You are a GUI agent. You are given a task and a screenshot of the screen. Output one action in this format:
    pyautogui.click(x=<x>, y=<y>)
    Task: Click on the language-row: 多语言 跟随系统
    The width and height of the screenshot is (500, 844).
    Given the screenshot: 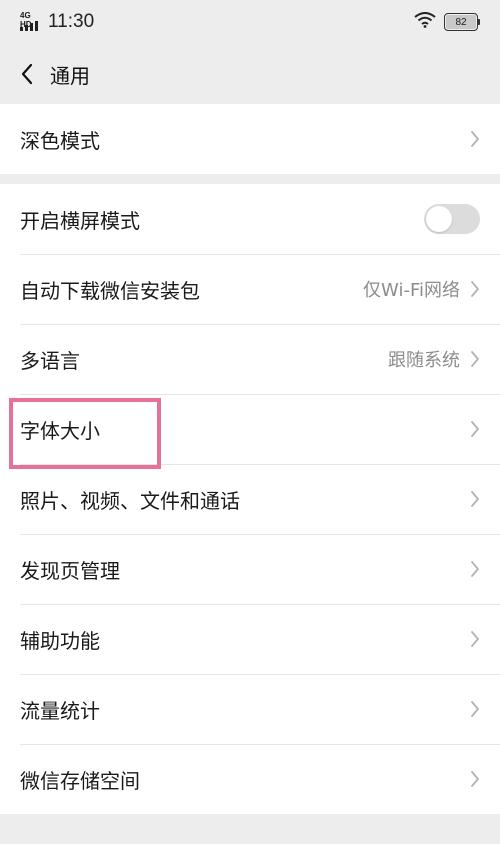 What is the action you would take?
    pyautogui.click(x=250, y=359)
    